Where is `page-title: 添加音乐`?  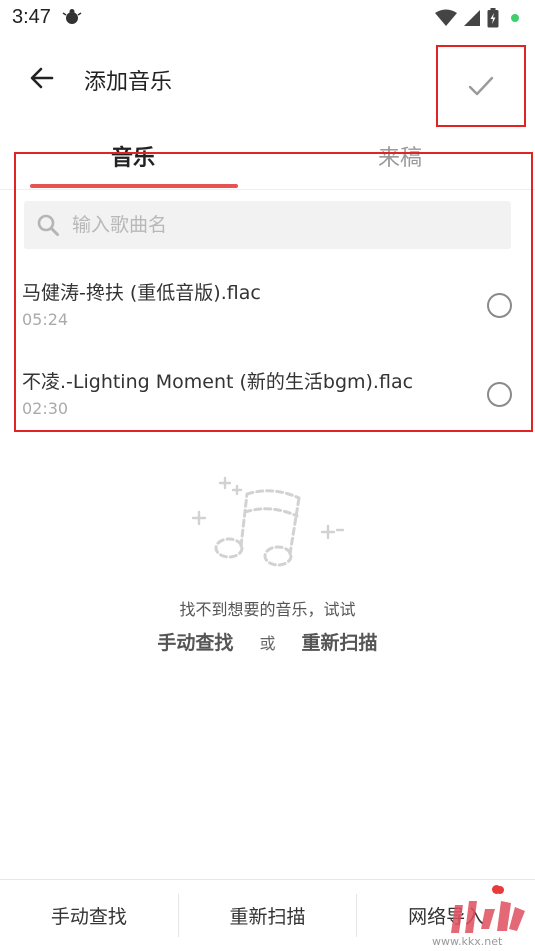 page-title: 添加音乐 is located at coordinates (128, 82).